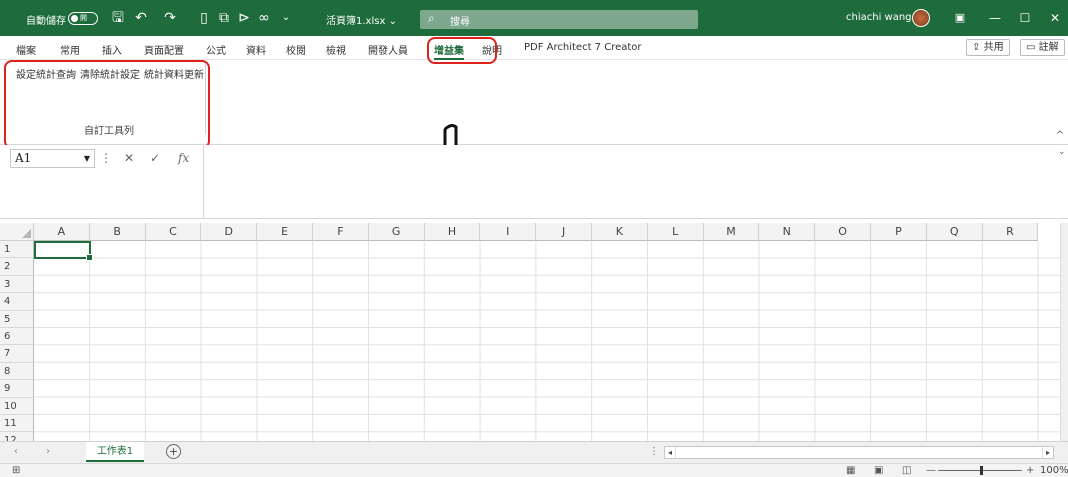 This screenshot has height=477, width=1068. I want to click on status-bar: ⊞ ▦ ▣ ◫ — + 100%, so click(534, 470).